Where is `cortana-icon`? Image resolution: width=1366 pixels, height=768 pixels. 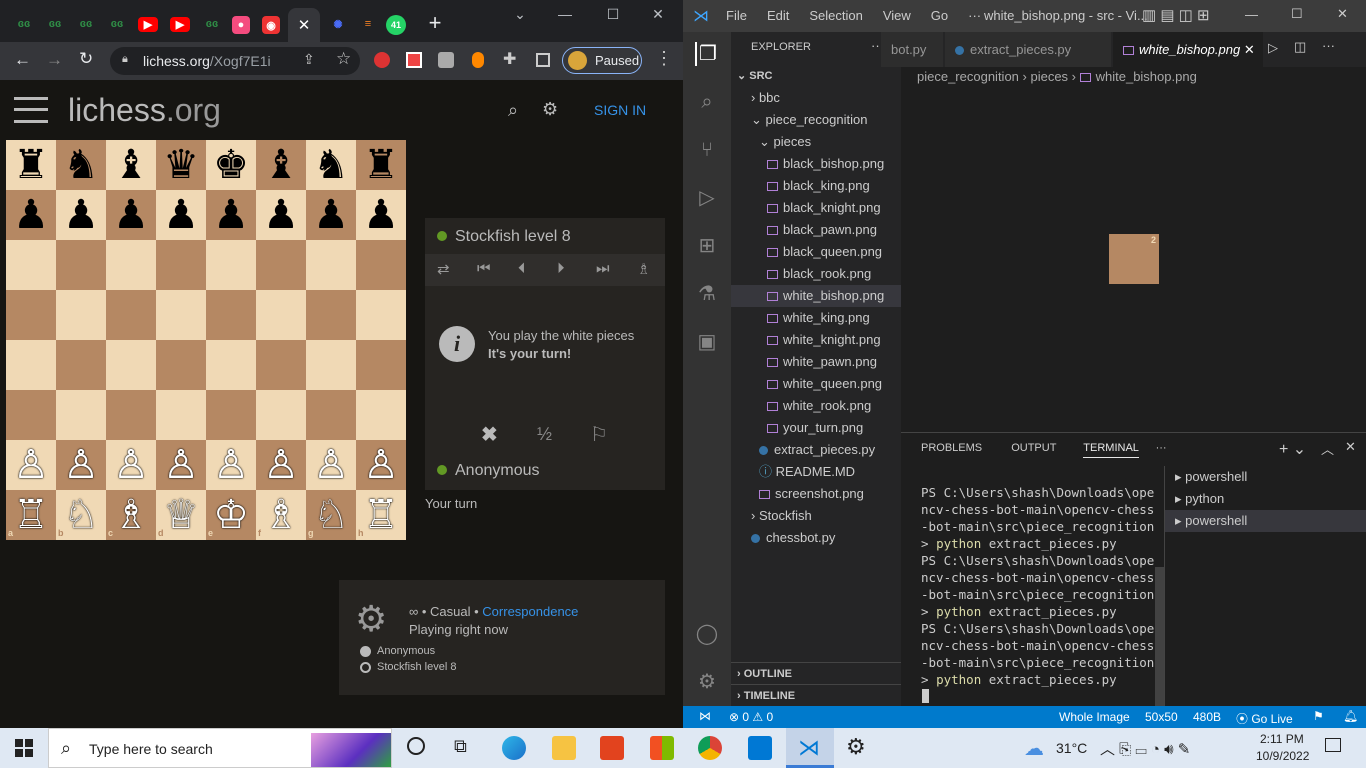 cortana-icon is located at coordinates (416, 746).